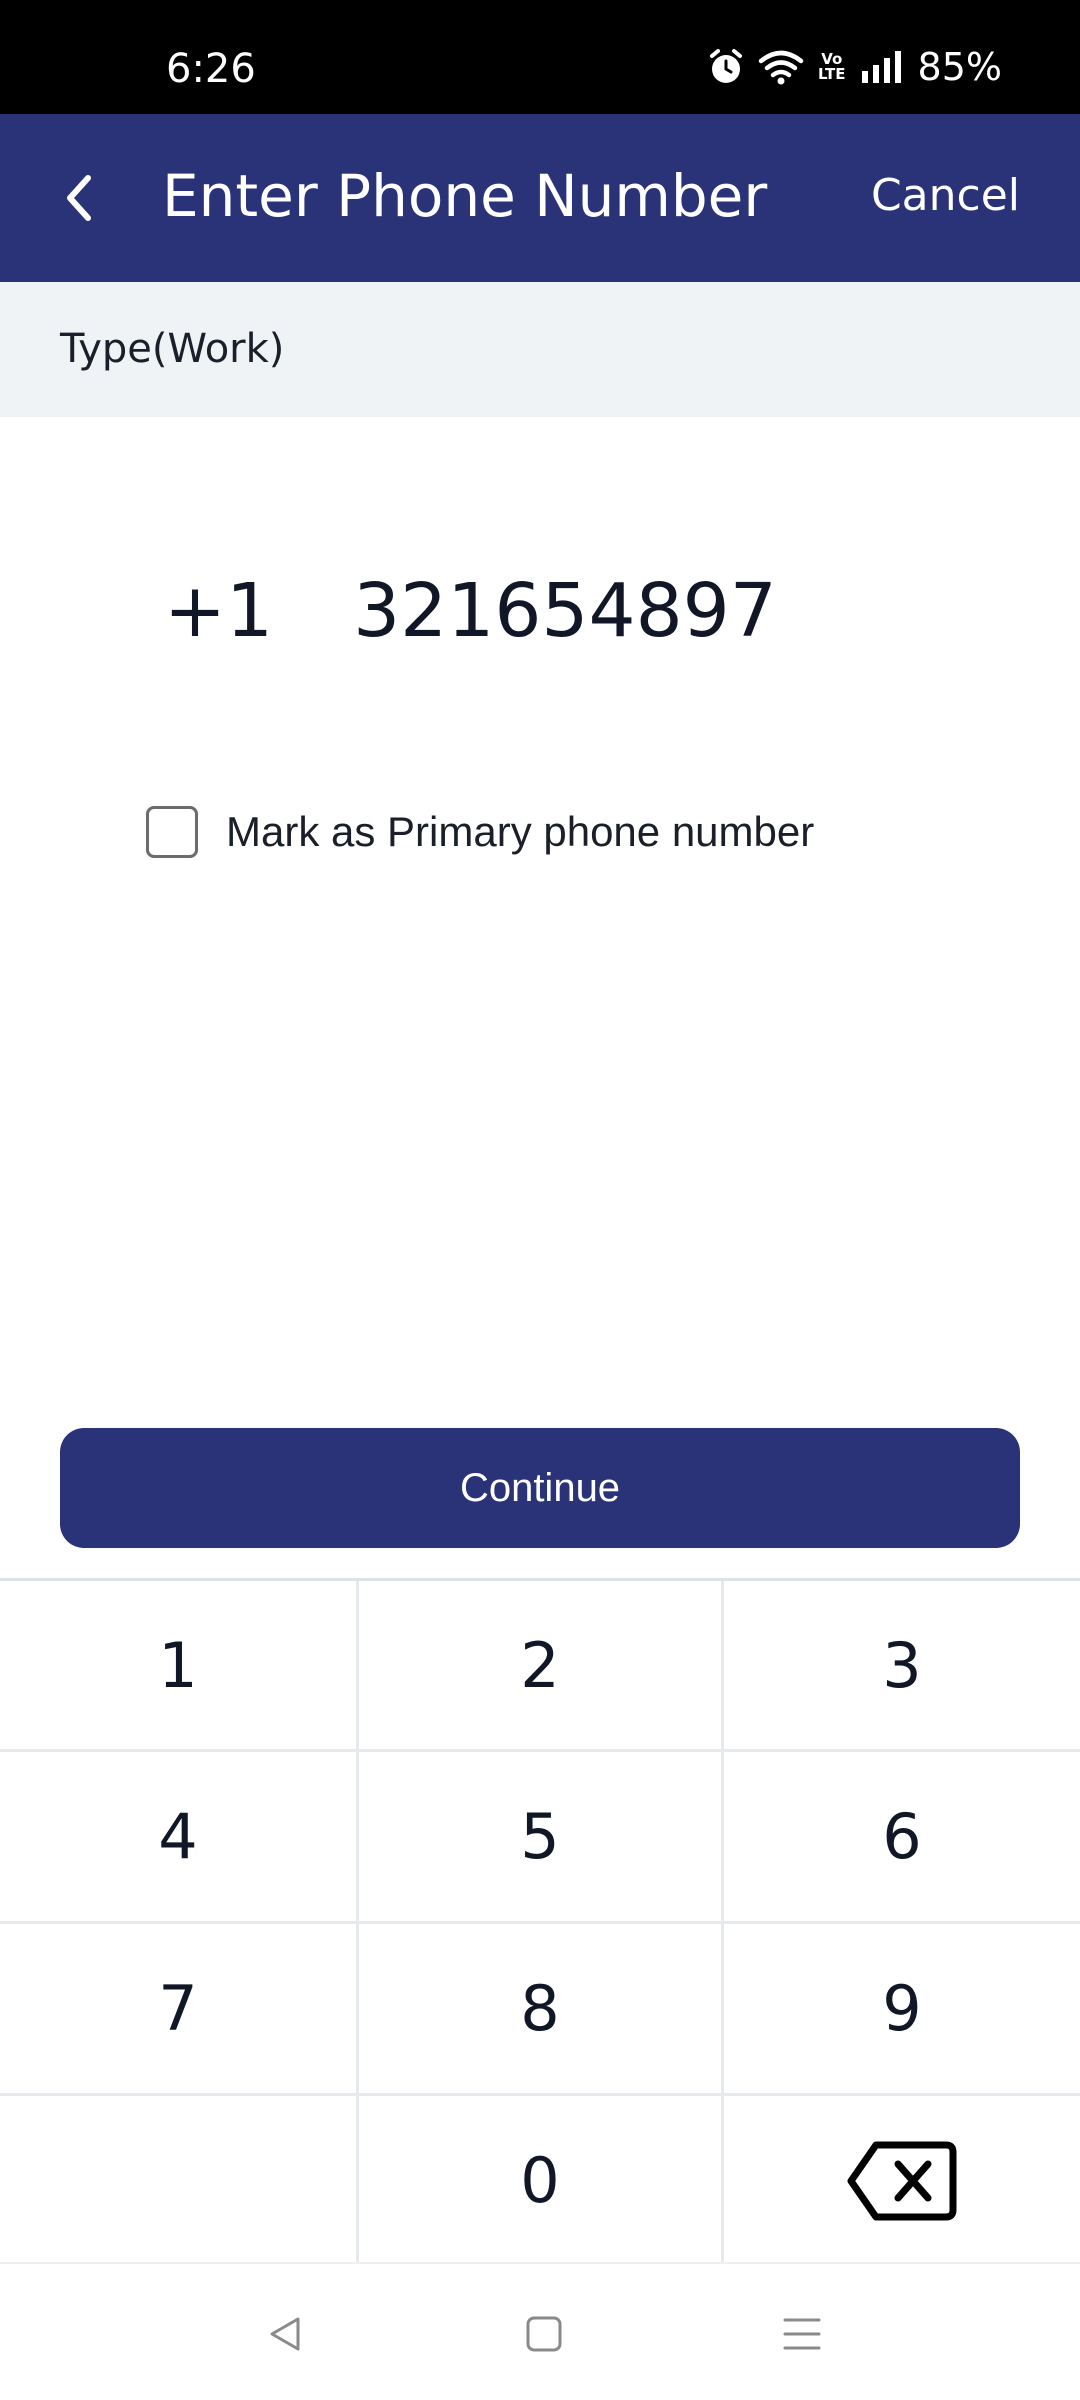 The width and height of the screenshot is (1080, 2400). Describe the element at coordinates (540, 2180) in the screenshot. I see `key-0: 0` at that location.